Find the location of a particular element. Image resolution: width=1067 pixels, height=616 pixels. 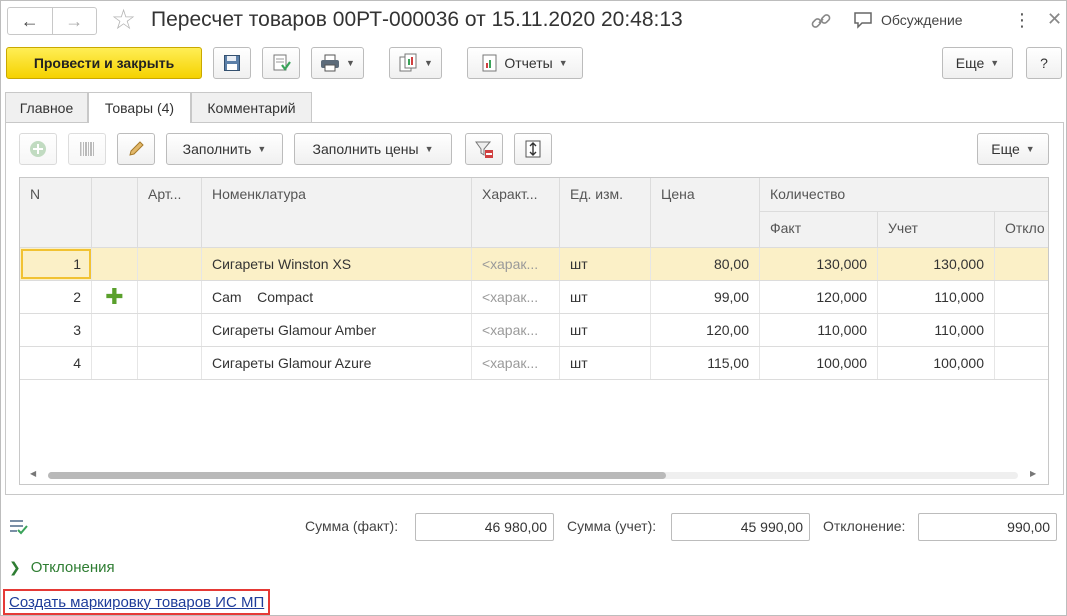

row-status is located at coordinates (115, 330).